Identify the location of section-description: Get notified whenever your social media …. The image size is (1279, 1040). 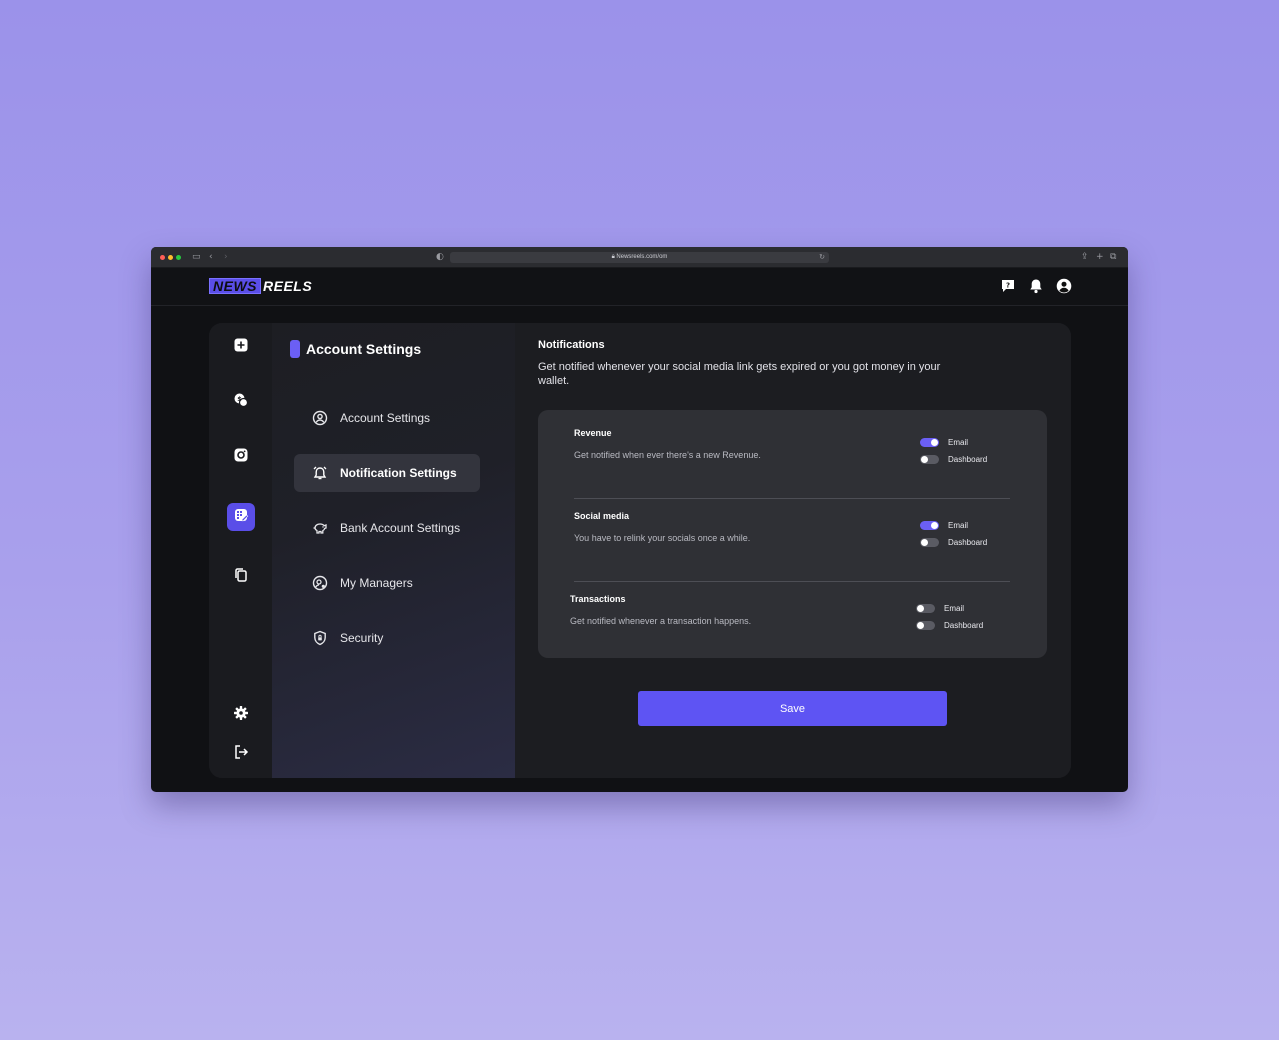
(739, 374).